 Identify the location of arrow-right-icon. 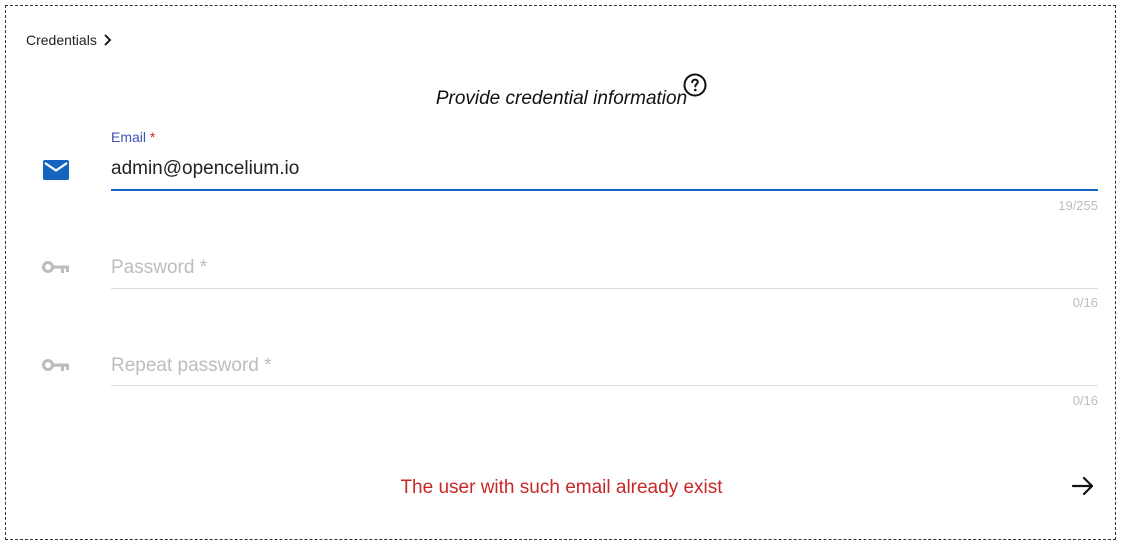
(1083, 486).